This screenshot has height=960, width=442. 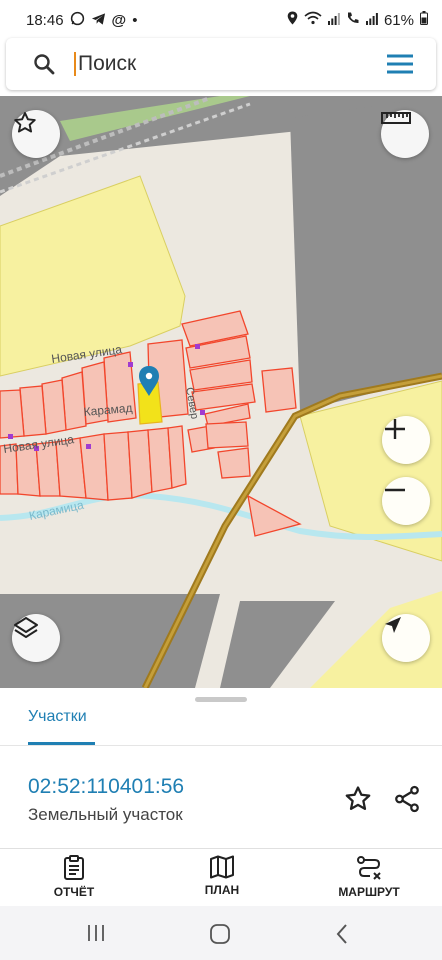 I want to click on my-location-button, so click(x=406, y=638).